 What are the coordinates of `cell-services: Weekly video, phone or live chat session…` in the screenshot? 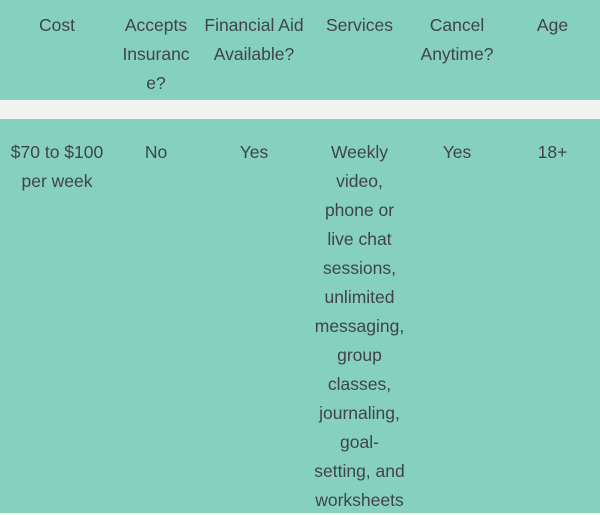 It's located at (359, 326).